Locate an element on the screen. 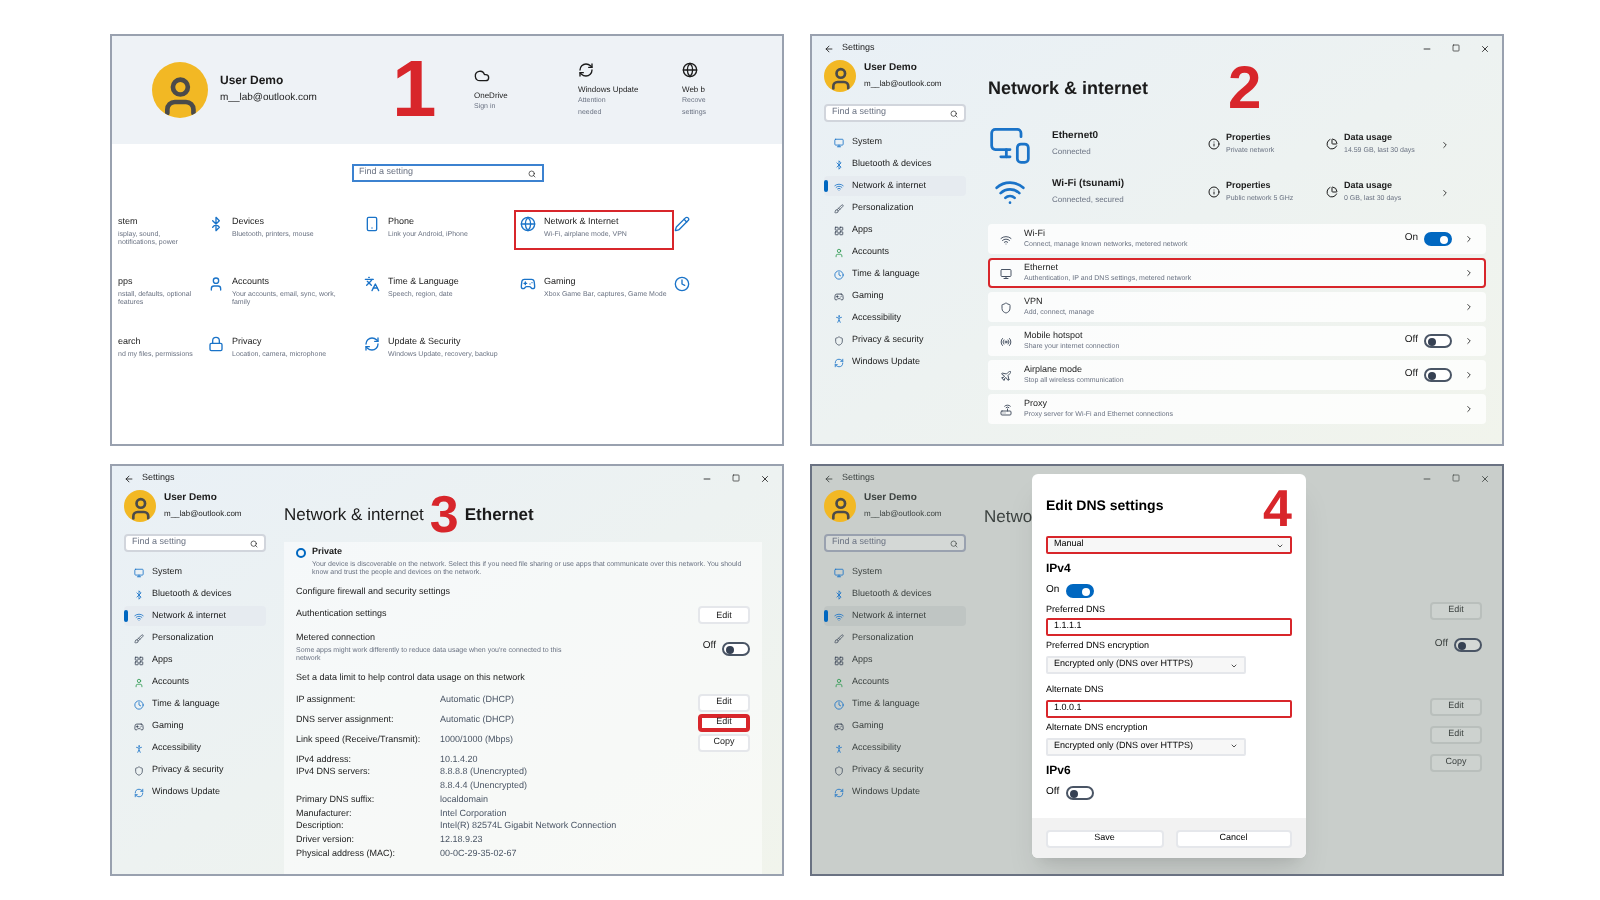 This screenshot has height=900, width=1600. ethernet-monitor-icon is located at coordinates (1010, 144).